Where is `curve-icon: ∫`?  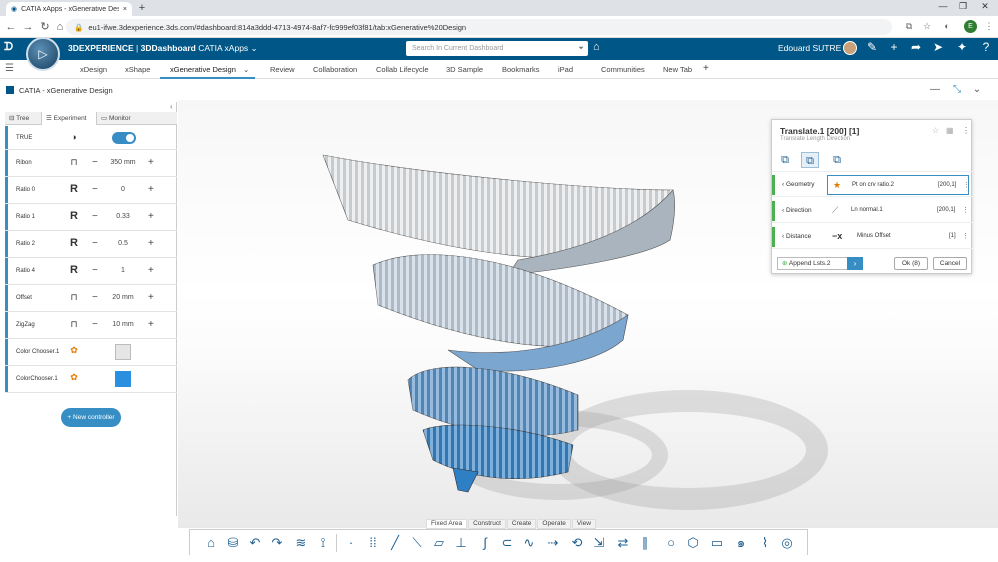 curve-icon: ∫ is located at coordinates (485, 543).